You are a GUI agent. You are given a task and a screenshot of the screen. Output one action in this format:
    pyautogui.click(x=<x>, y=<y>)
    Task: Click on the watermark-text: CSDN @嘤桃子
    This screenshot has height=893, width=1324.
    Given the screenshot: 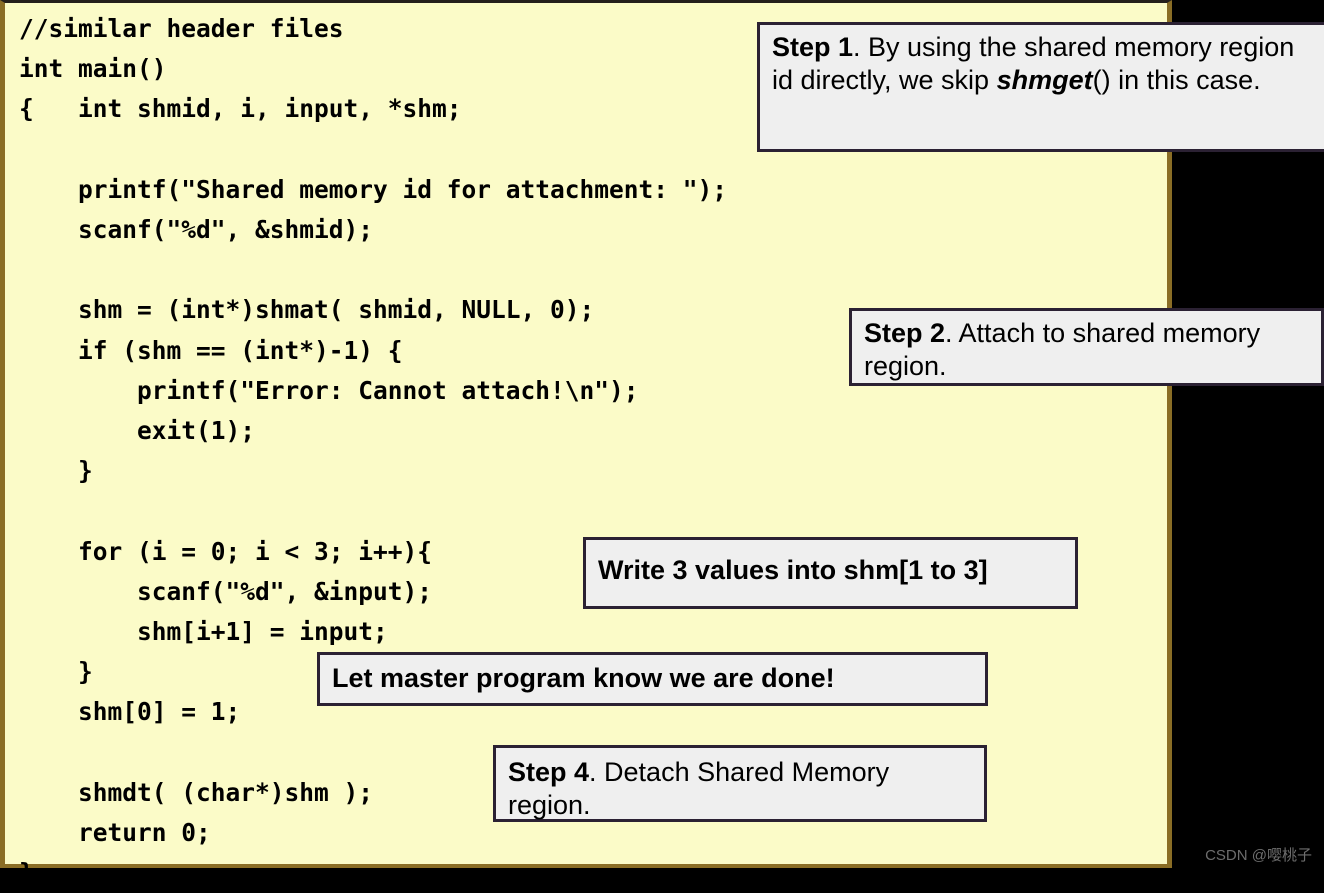 What is the action you would take?
    pyautogui.click(x=1258, y=855)
    